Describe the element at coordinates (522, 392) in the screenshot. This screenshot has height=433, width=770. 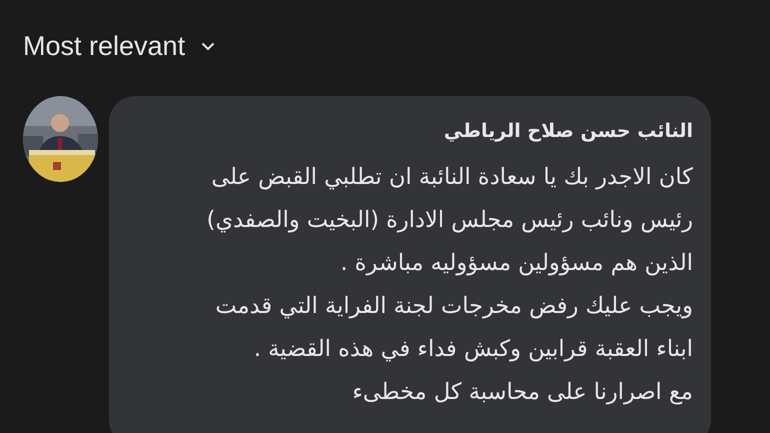
I see `comment-text: مع اصرارنا على محاسبة كل مخطىء` at that location.